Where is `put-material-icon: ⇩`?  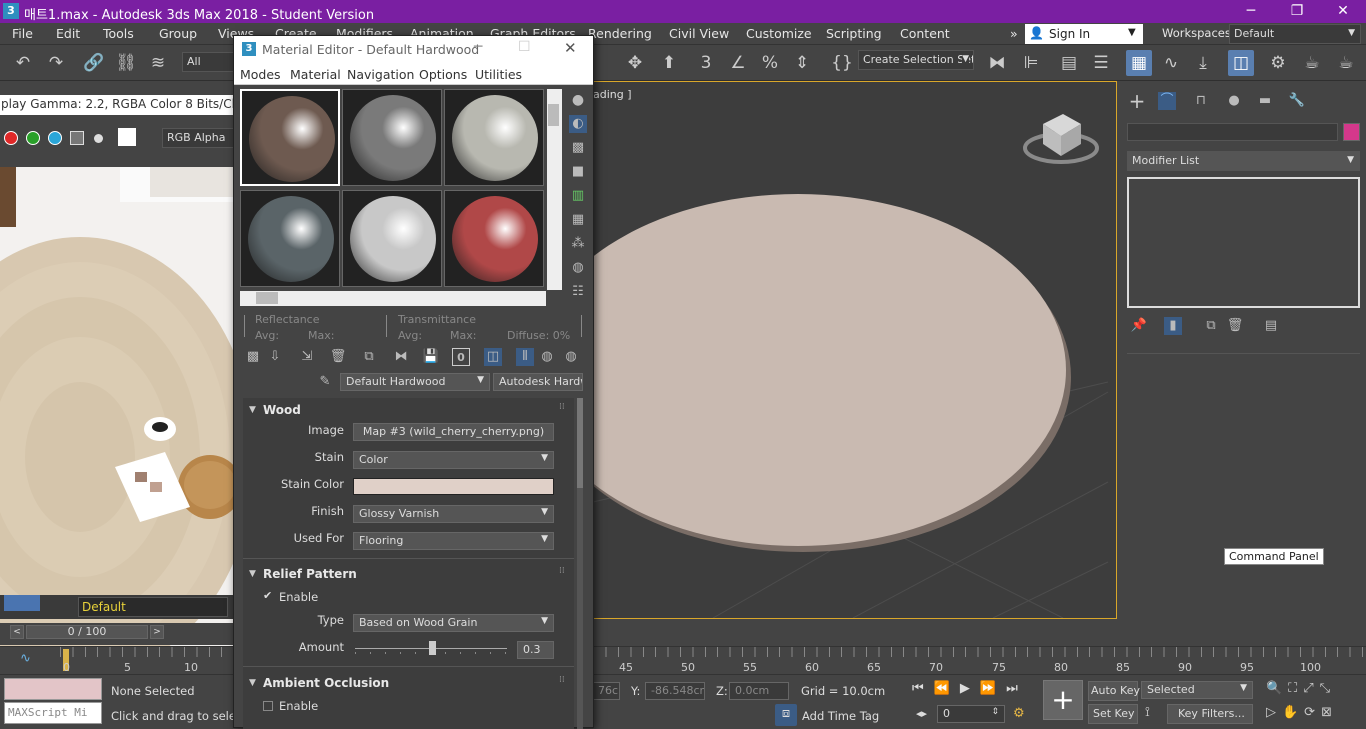 put-material-icon: ⇩ is located at coordinates (275, 357).